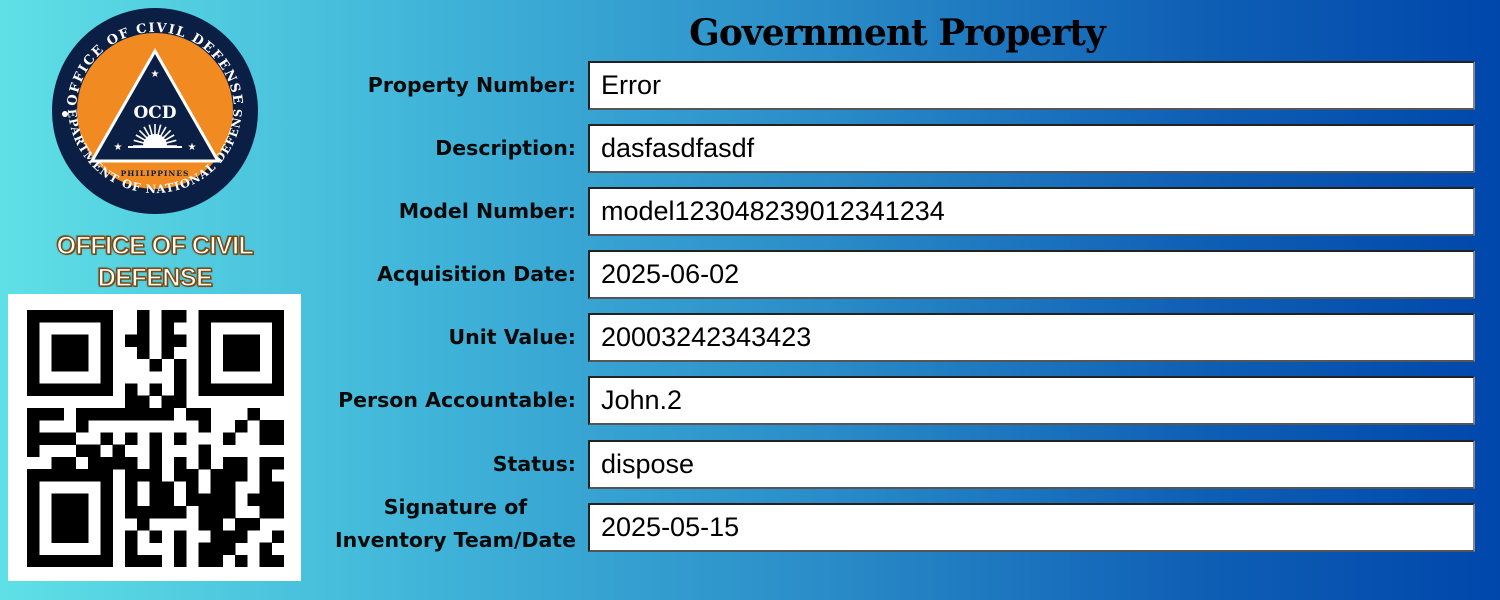 Image resolution: width=1500 pixels, height=600 pixels. I want to click on person-accountable-label: Person Accountable:, so click(457, 399).